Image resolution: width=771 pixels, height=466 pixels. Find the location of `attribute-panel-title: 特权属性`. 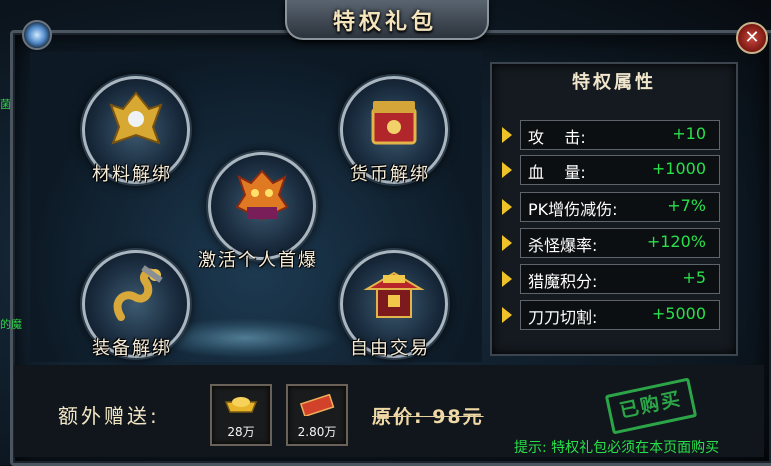

attribute-panel-title: 特权属性 is located at coordinates (614, 82).